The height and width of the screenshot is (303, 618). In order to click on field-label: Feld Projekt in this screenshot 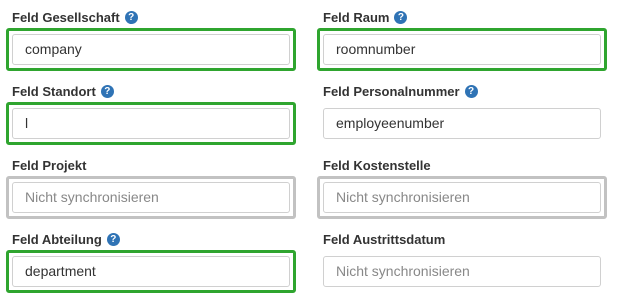, I will do `click(49, 165)`.